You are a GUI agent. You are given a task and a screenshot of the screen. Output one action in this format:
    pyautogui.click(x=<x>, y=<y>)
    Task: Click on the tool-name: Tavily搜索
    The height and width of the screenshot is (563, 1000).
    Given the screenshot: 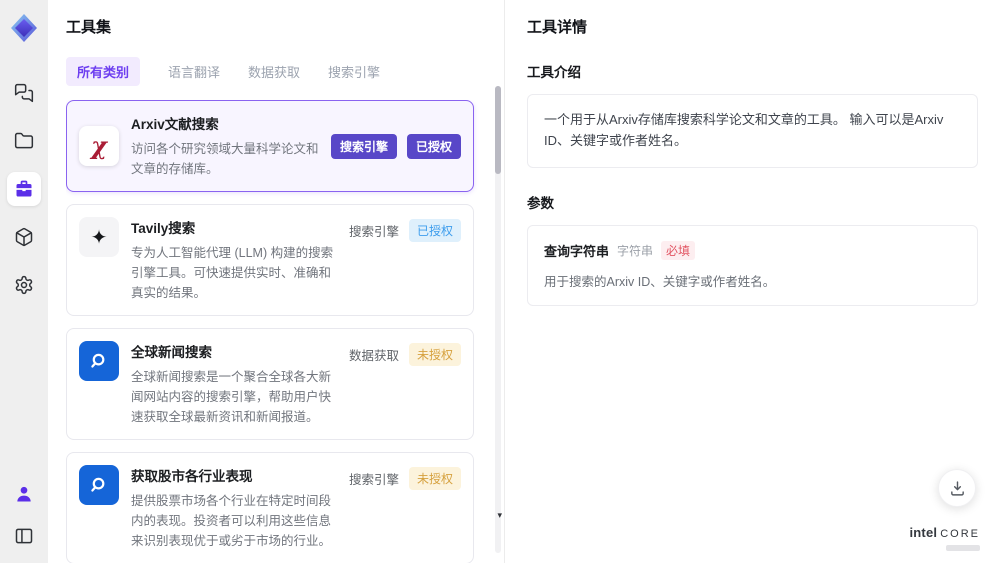 What is the action you would take?
    pyautogui.click(x=163, y=228)
    